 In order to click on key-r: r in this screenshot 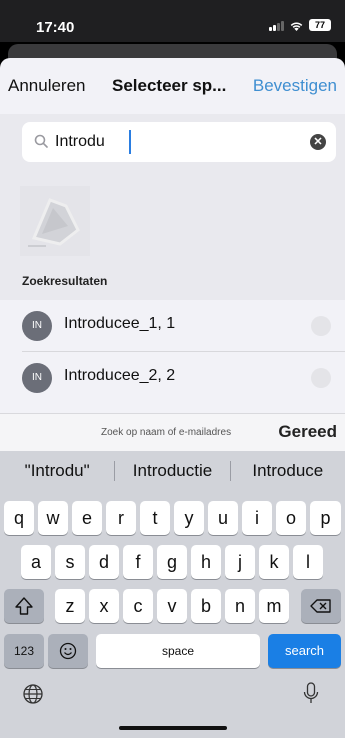, I will do `click(121, 518)`.